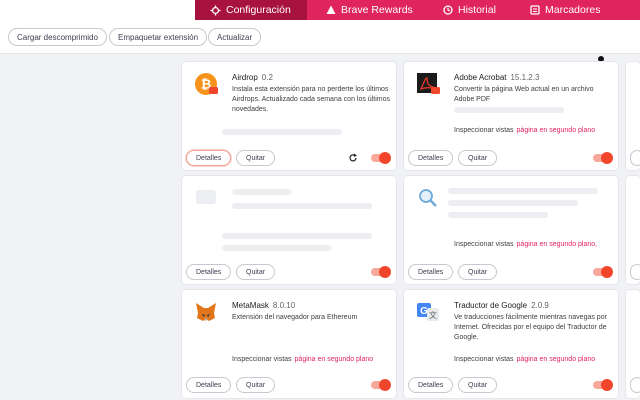 The width and height of the screenshot is (640, 400). Describe the element at coordinates (428, 198) in the screenshot. I see `magnifier-icon` at that location.